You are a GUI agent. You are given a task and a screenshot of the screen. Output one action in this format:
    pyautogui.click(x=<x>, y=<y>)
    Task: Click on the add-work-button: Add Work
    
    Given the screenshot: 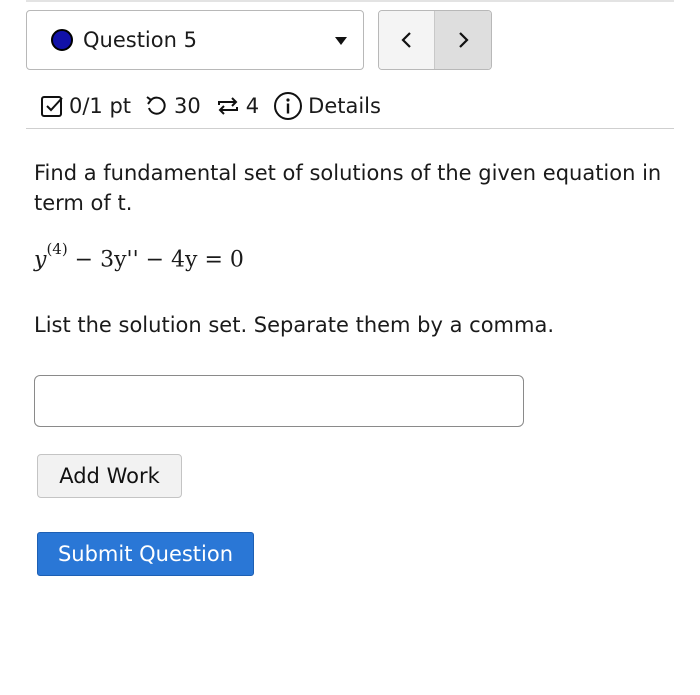 What is the action you would take?
    pyautogui.click(x=109, y=476)
    